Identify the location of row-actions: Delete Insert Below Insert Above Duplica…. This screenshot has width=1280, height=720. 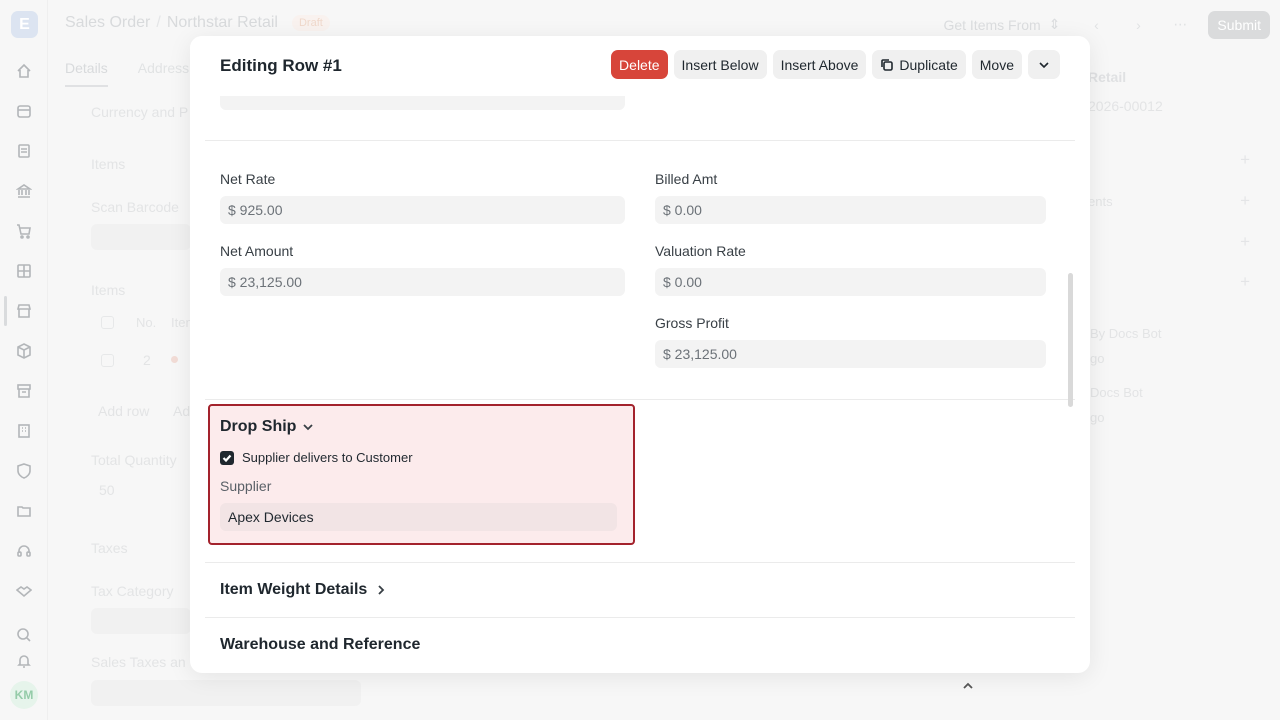
(835, 64).